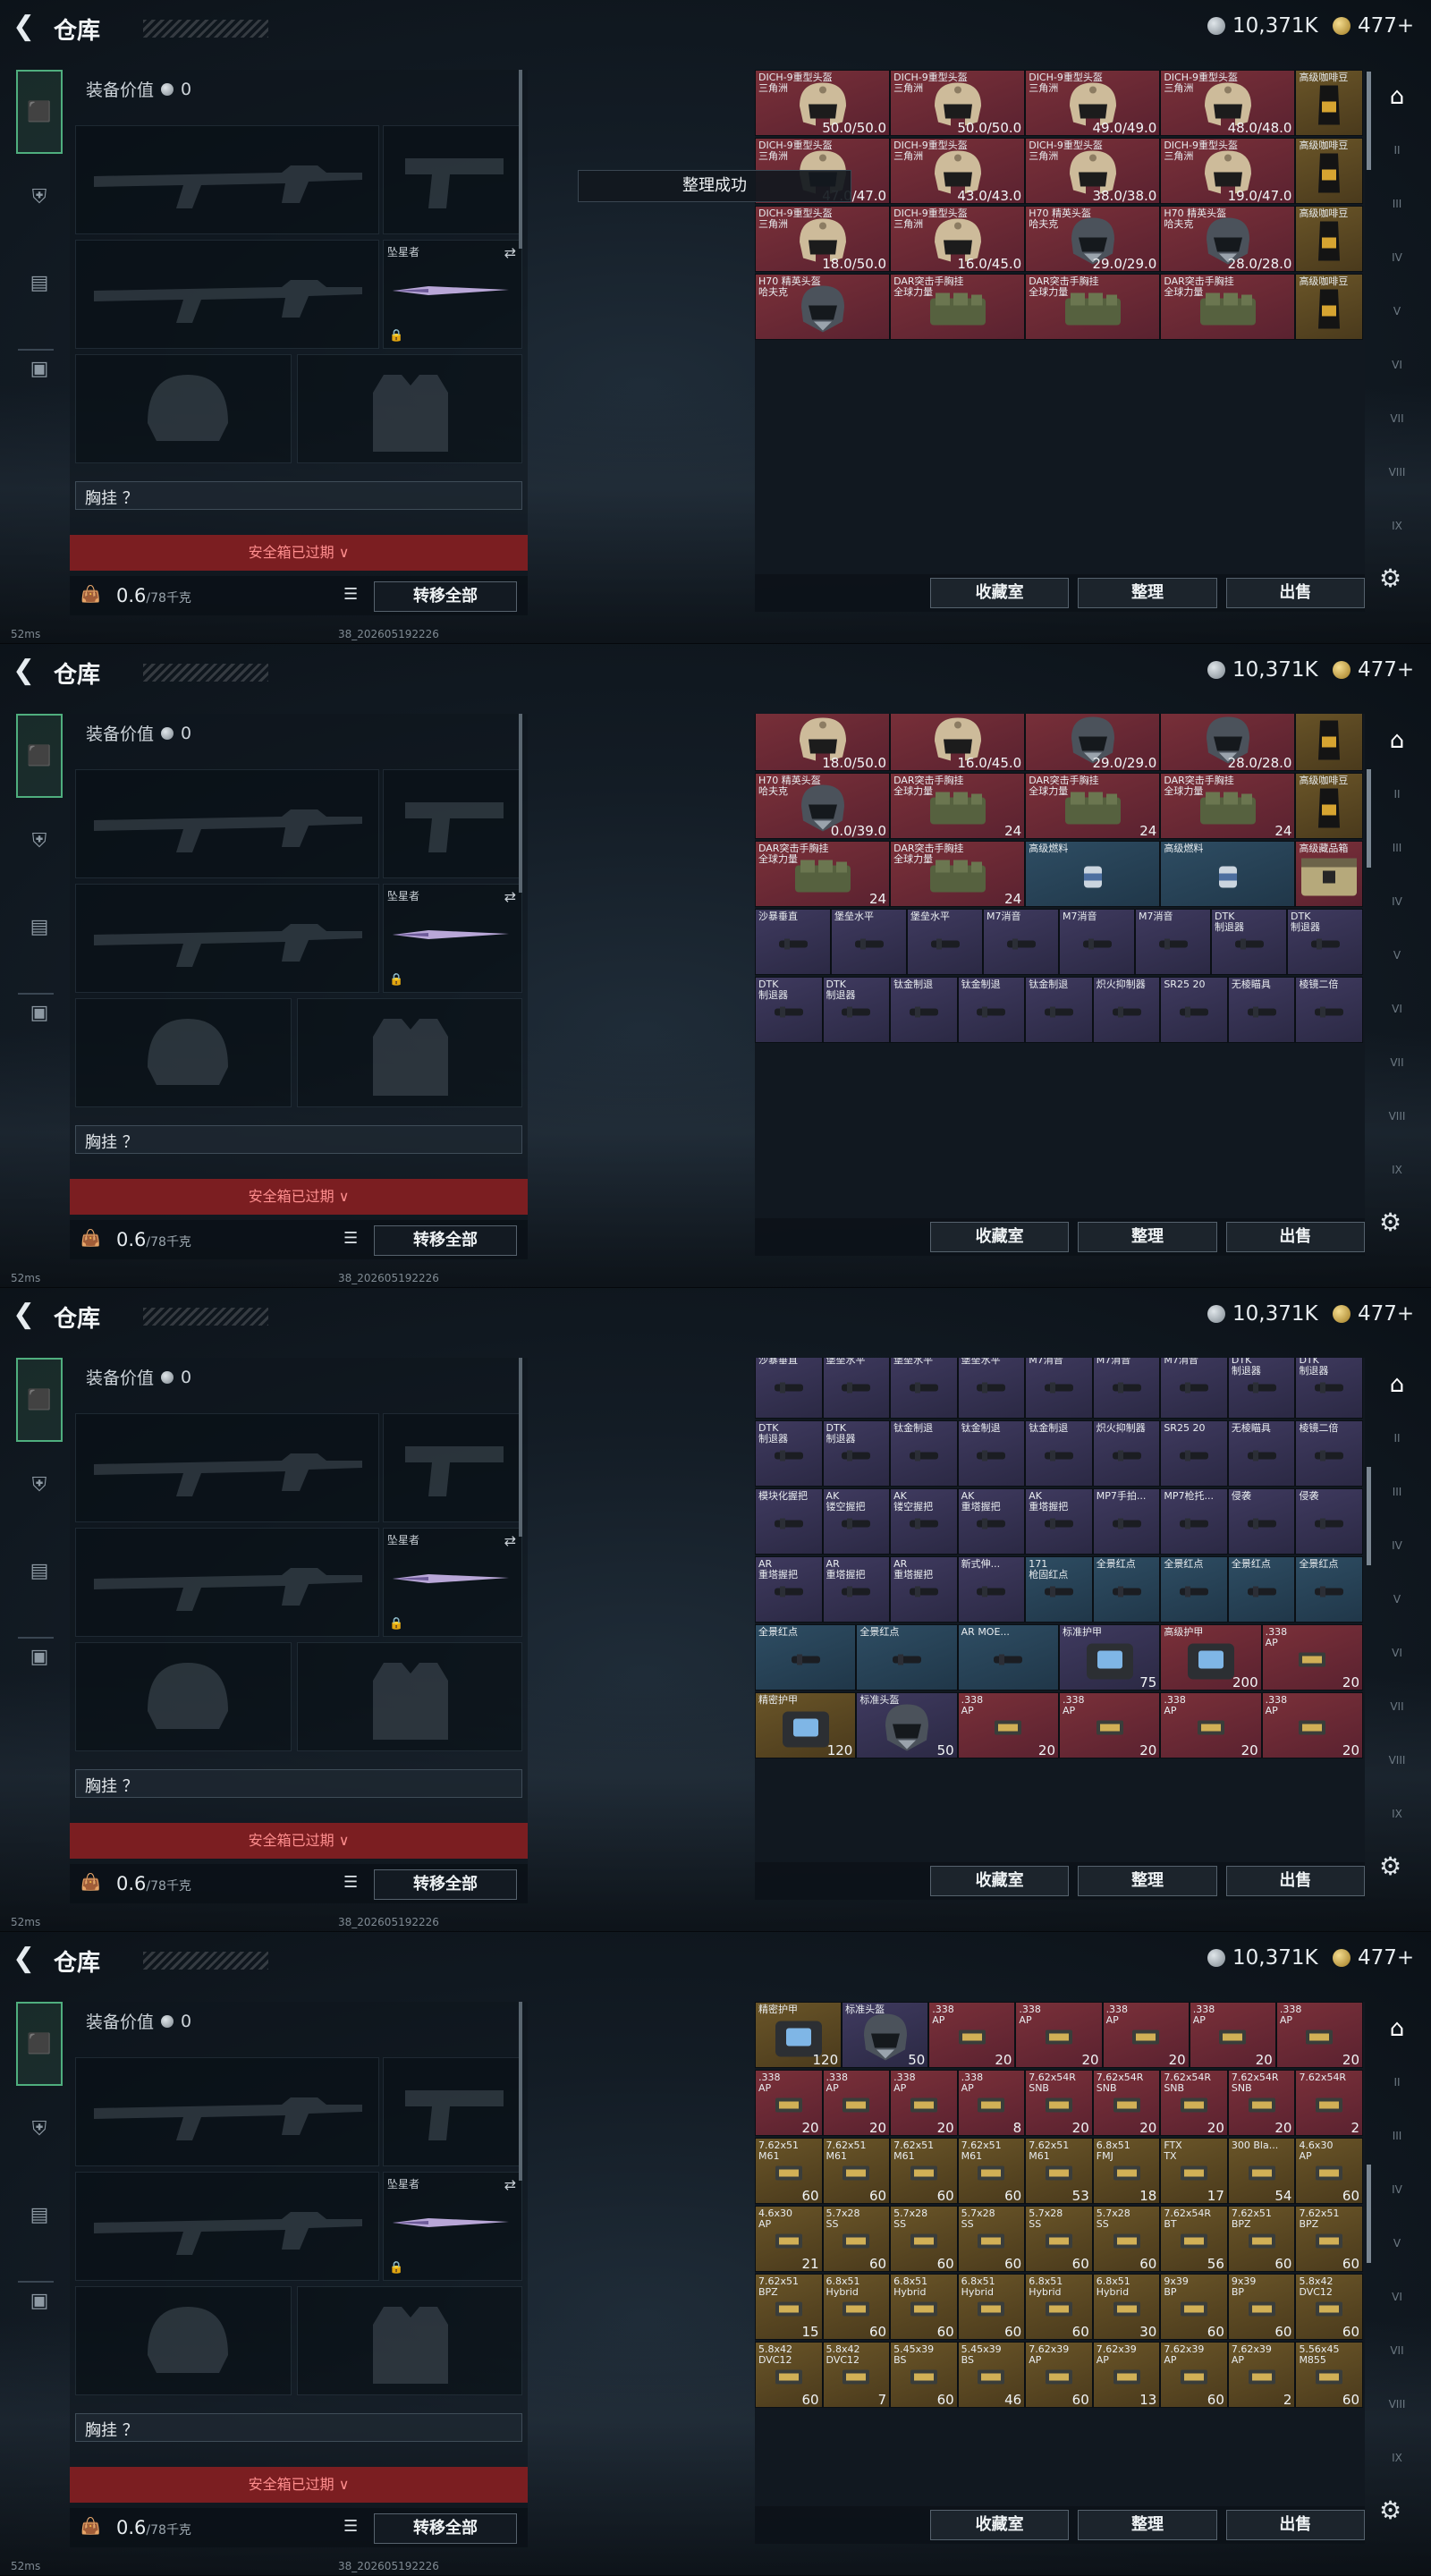 The image size is (1431, 2576). I want to click on storage-tab-icon: VIII, so click(1397, 2404).